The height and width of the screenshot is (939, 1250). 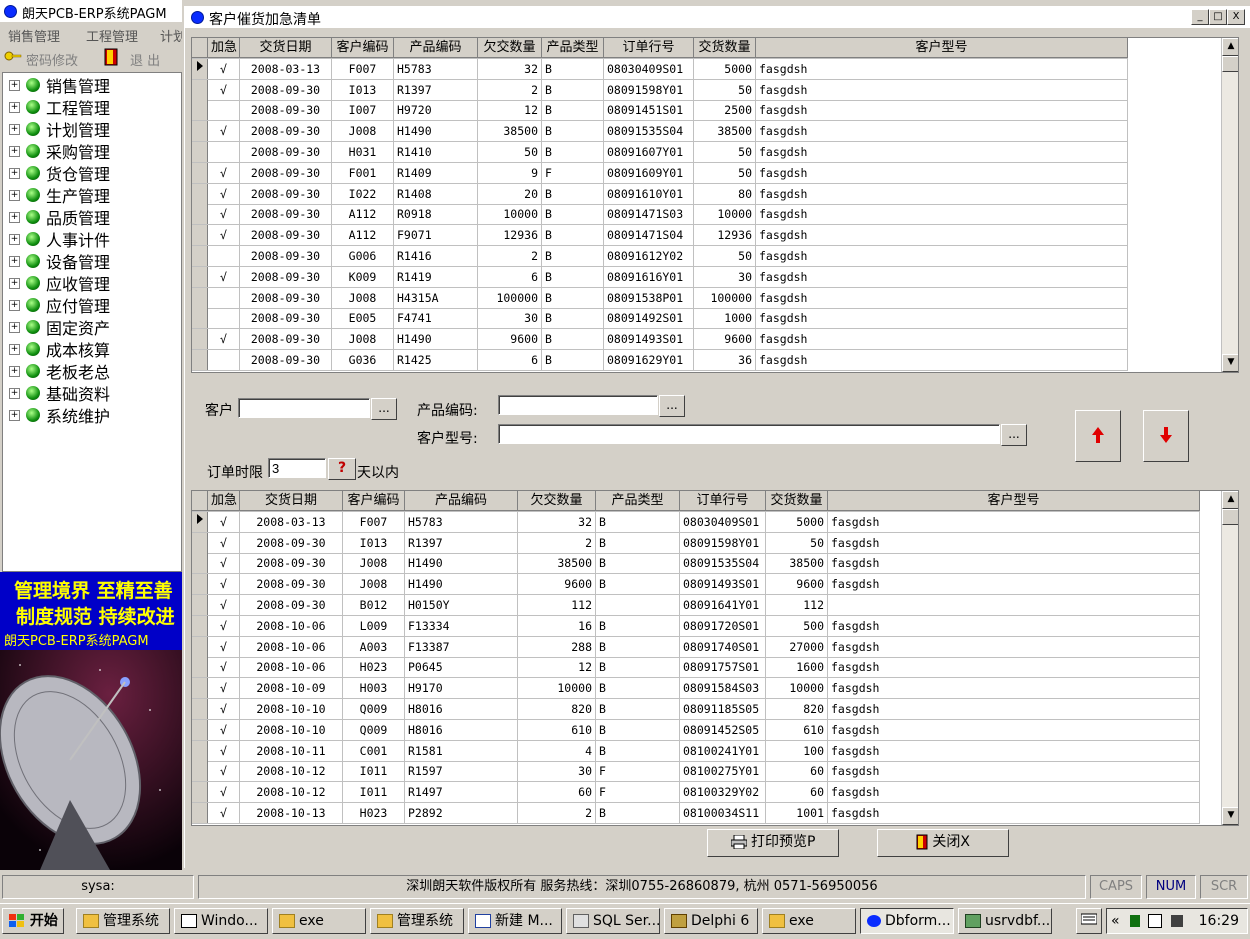 What do you see at coordinates (510, 172) in the screenshot?
I see `table-cell: 9` at bounding box center [510, 172].